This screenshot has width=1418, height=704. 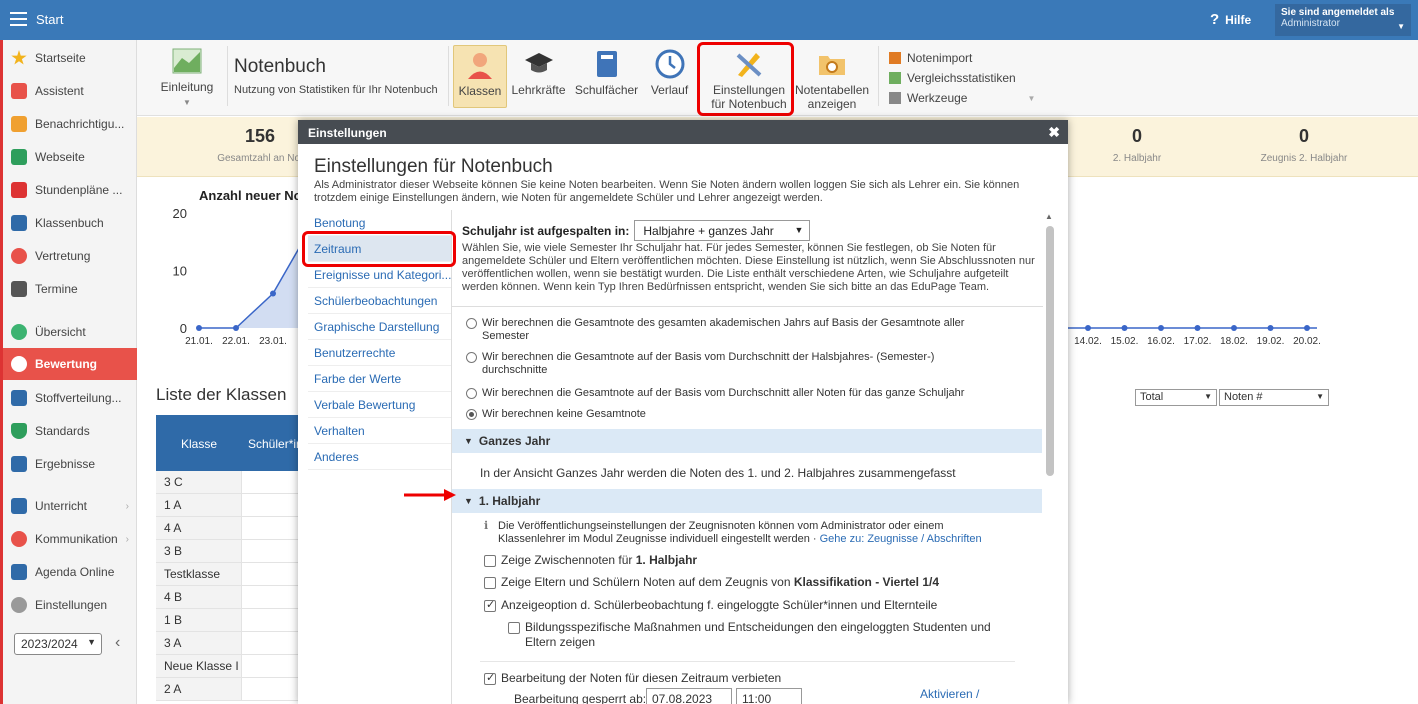 What do you see at coordinates (70, 157) in the screenshot?
I see `sidebar-item-webseite: Webseite` at bounding box center [70, 157].